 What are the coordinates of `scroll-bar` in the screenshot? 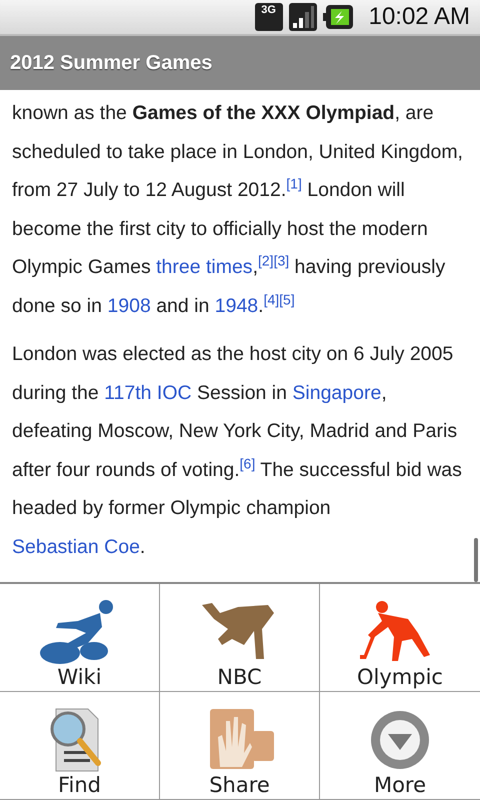 It's located at (476, 560).